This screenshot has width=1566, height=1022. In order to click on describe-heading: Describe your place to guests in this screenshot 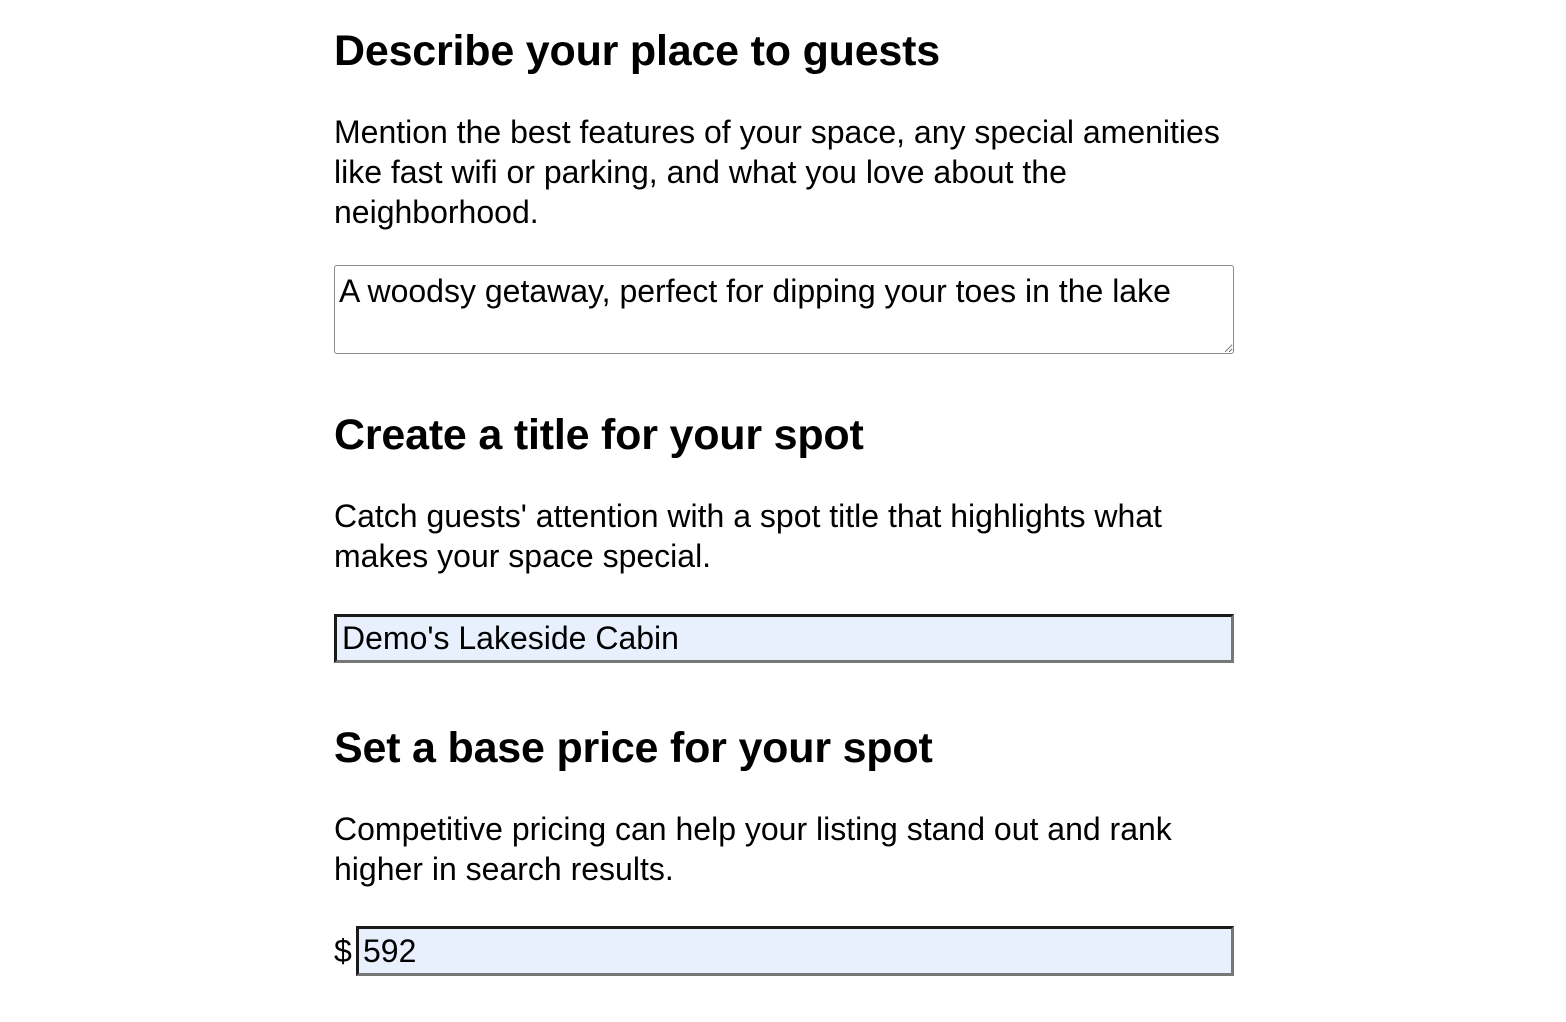, I will do `click(637, 51)`.